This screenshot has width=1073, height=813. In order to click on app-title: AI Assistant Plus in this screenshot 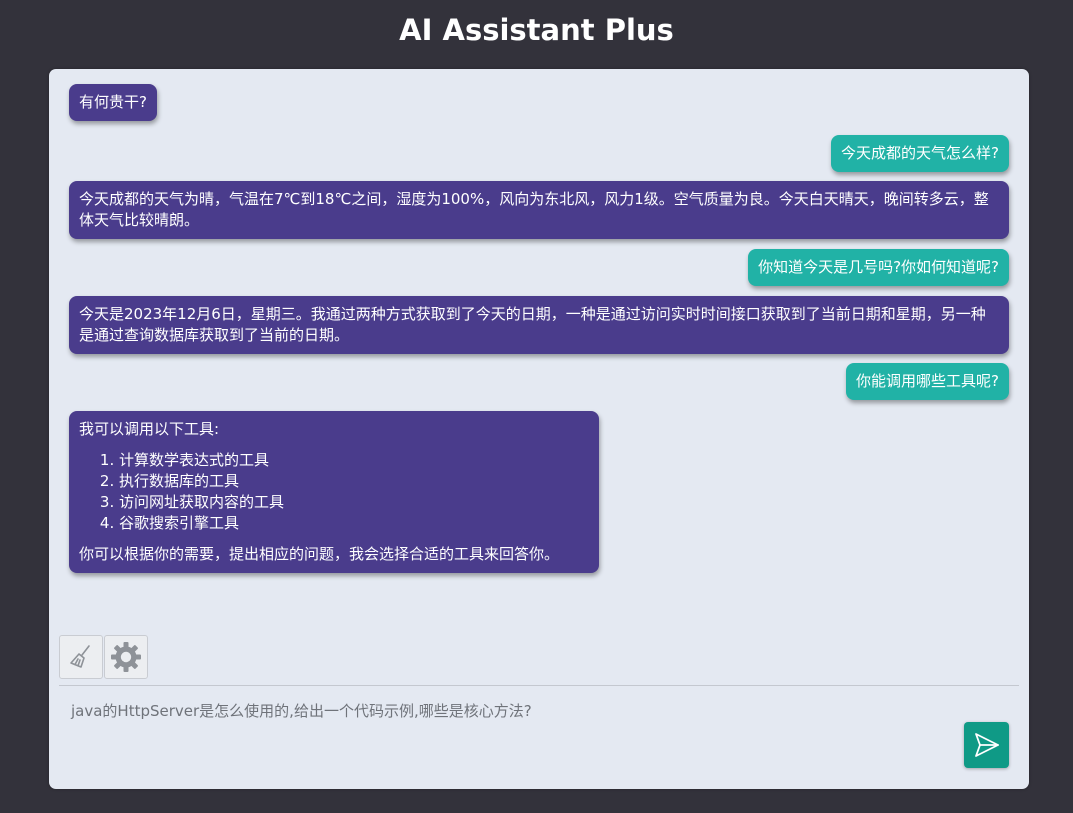, I will do `click(536, 30)`.